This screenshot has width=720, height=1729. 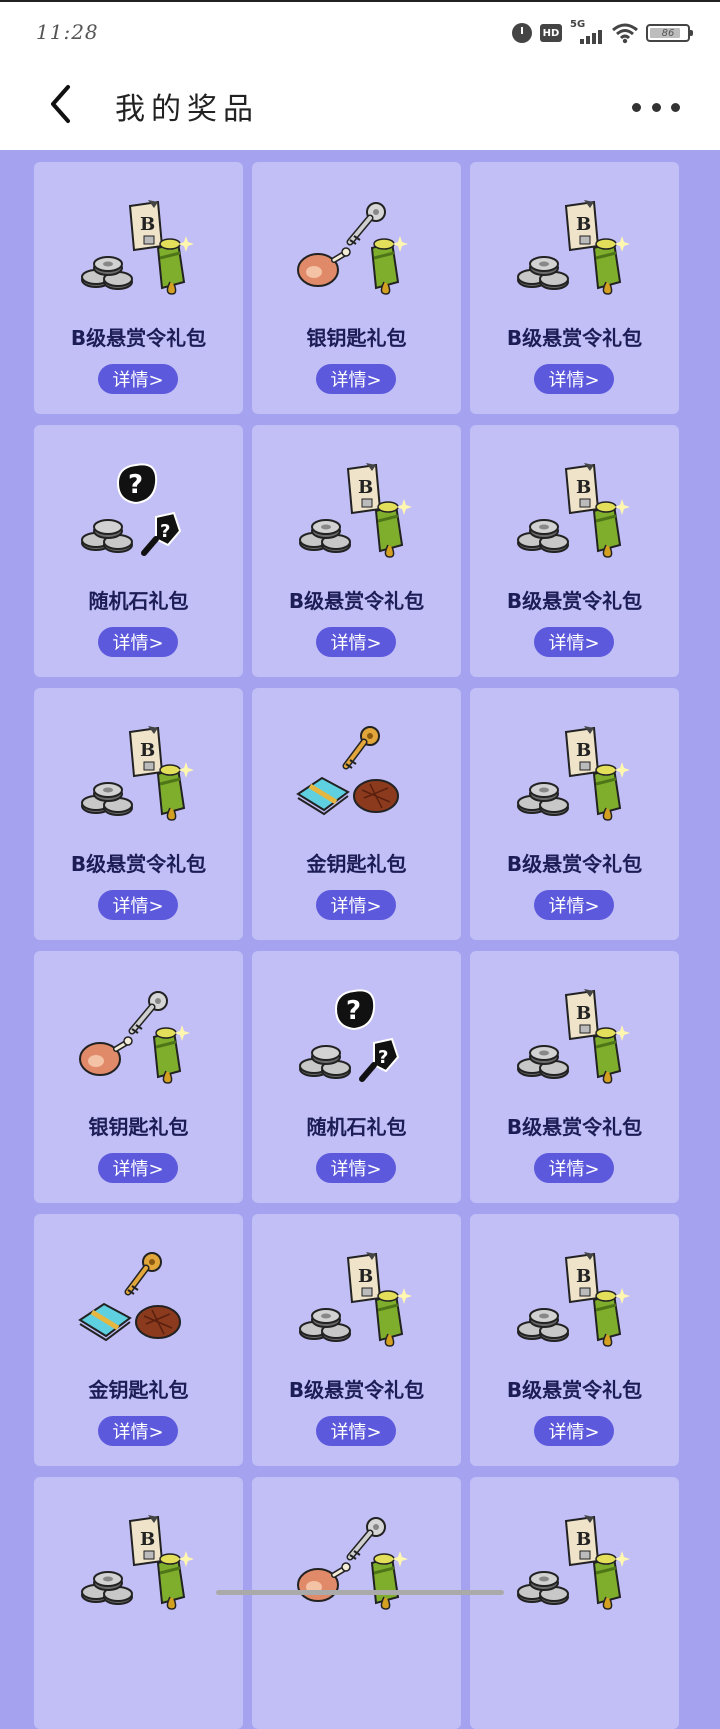 I want to click on more-button, so click(x=656, y=107).